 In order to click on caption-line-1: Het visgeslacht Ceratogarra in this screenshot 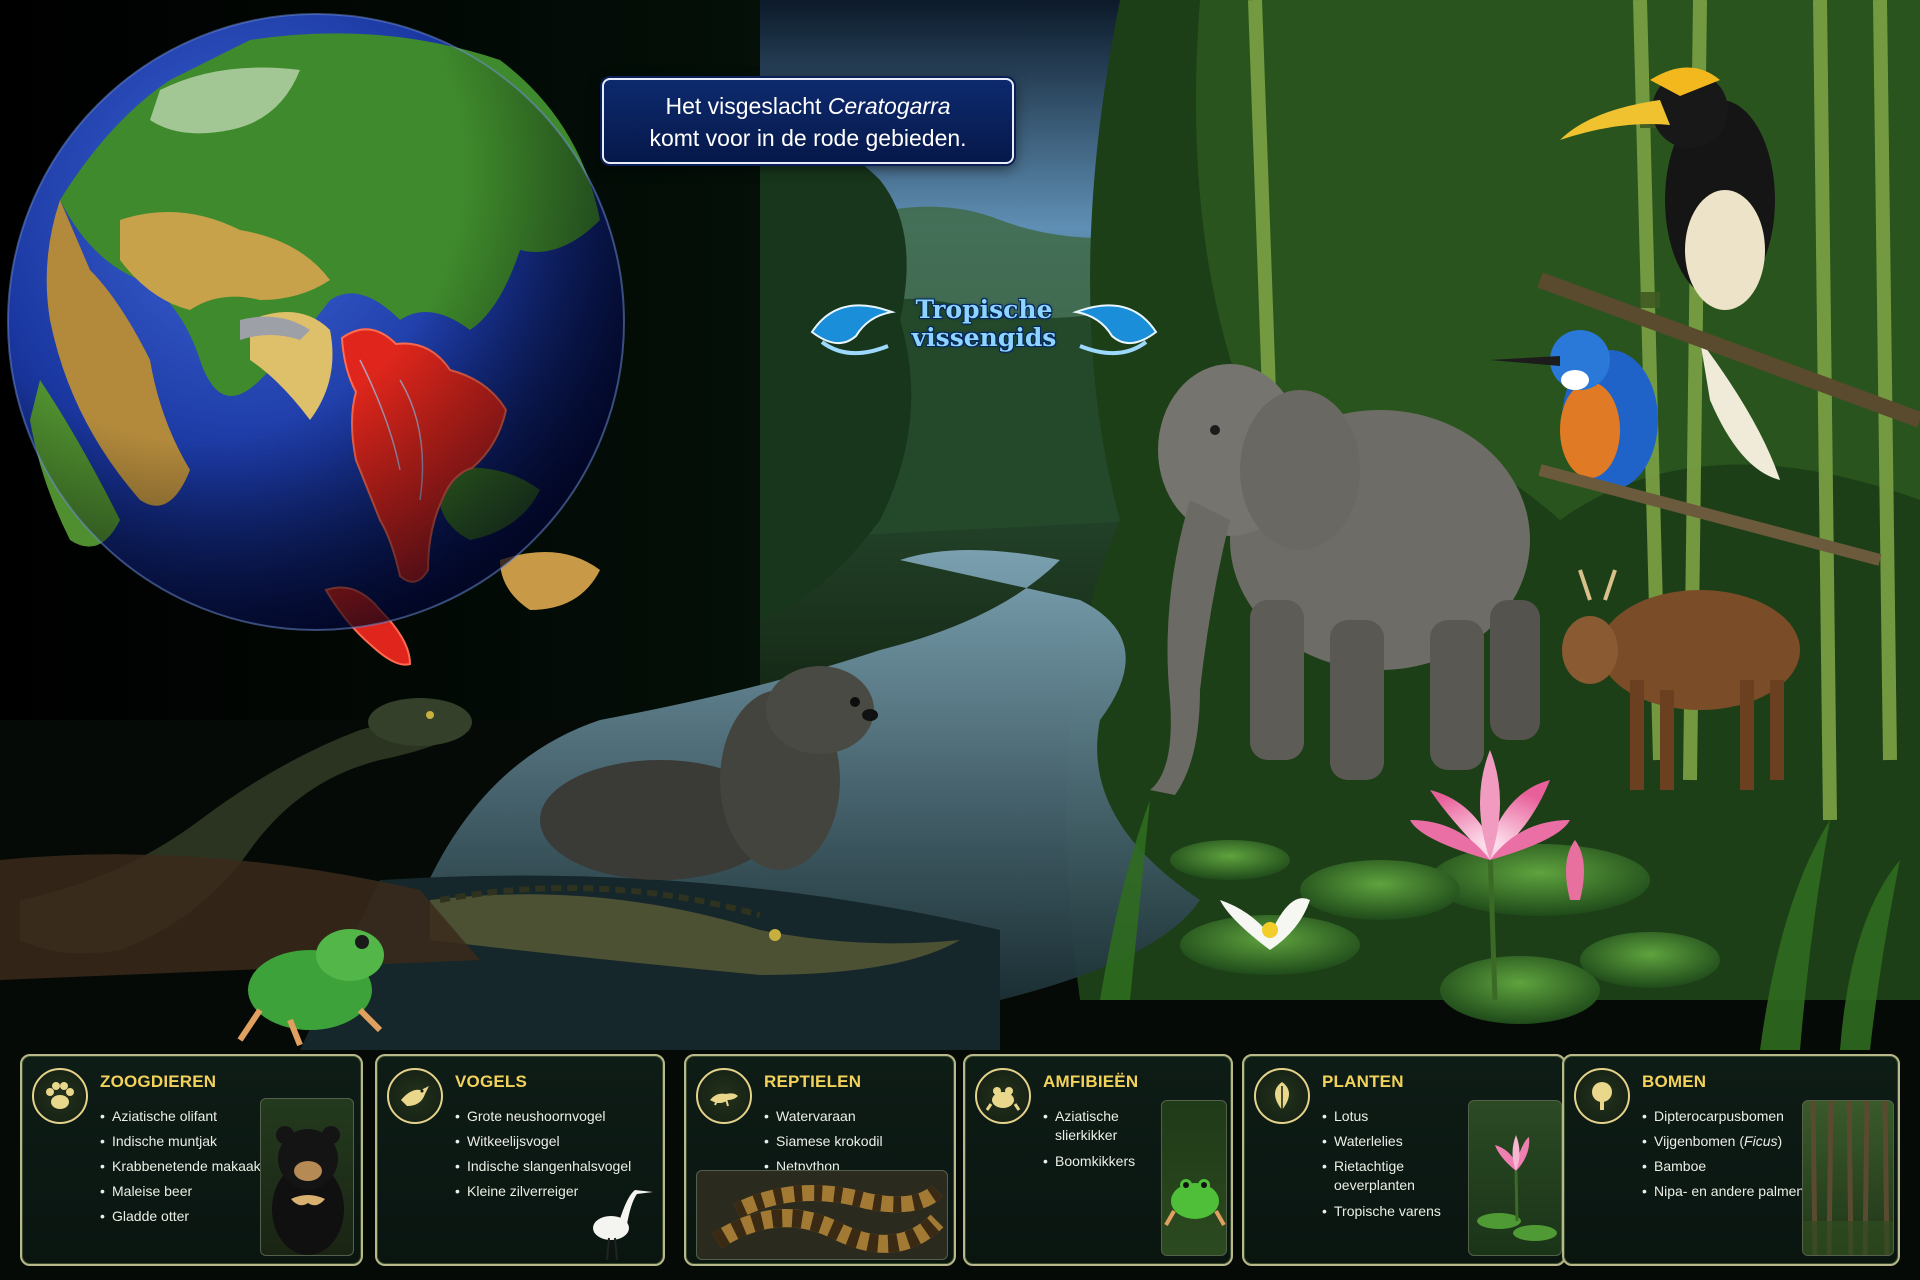, I will do `click(808, 106)`.